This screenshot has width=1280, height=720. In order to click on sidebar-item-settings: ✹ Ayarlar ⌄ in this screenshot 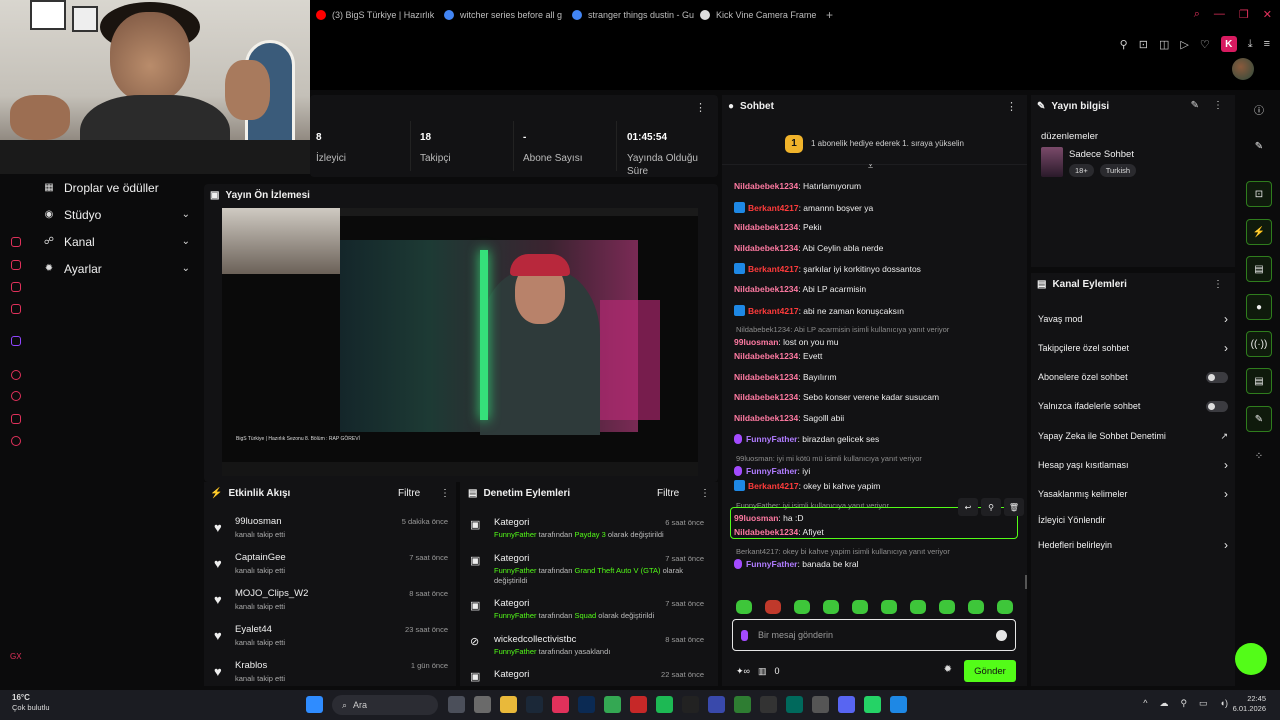, I will do `click(116, 268)`.